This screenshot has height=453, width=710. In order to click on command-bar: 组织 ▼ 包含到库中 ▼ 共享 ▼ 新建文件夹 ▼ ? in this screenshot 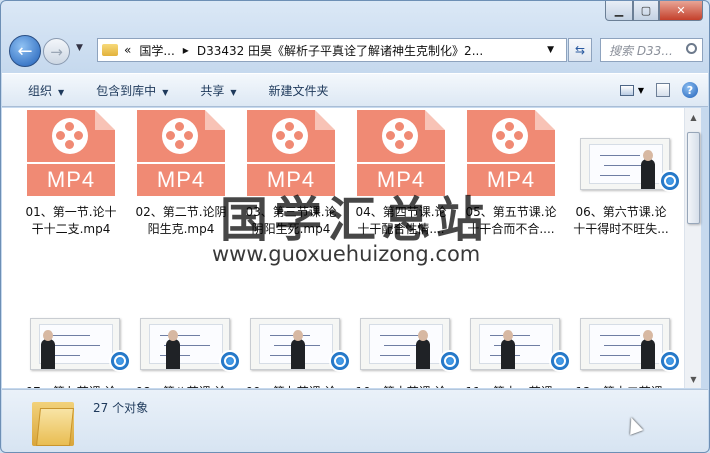, I will do `click(355, 90)`.